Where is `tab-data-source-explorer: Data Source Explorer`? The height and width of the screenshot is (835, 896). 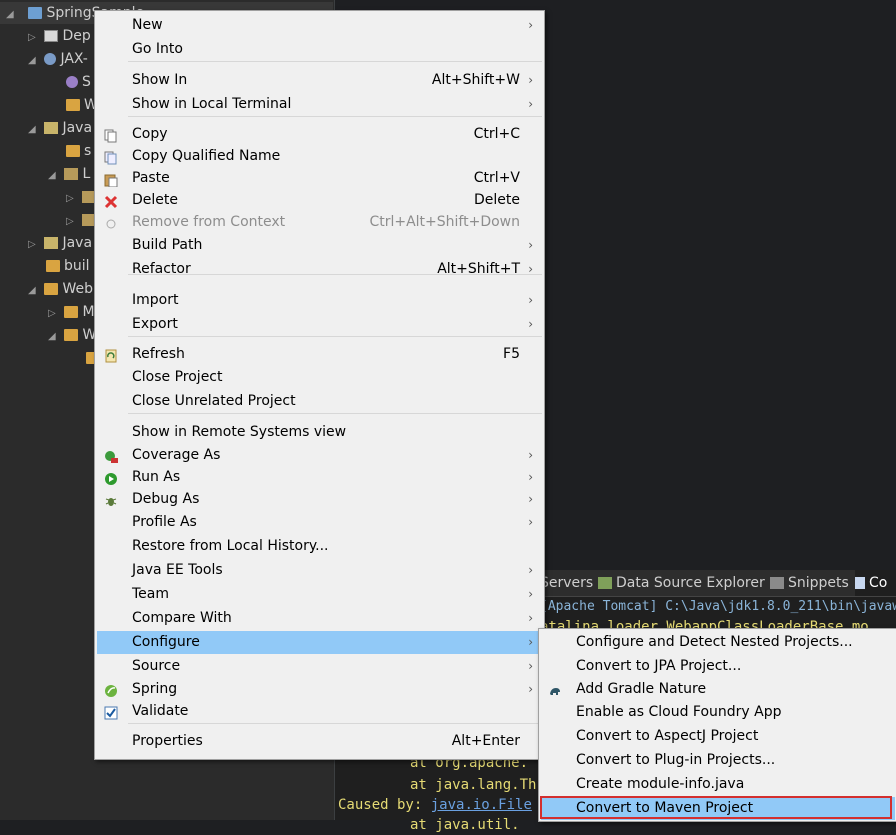
tab-data-source-explorer: Data Source Explorer is located at coordinates (681, 583).